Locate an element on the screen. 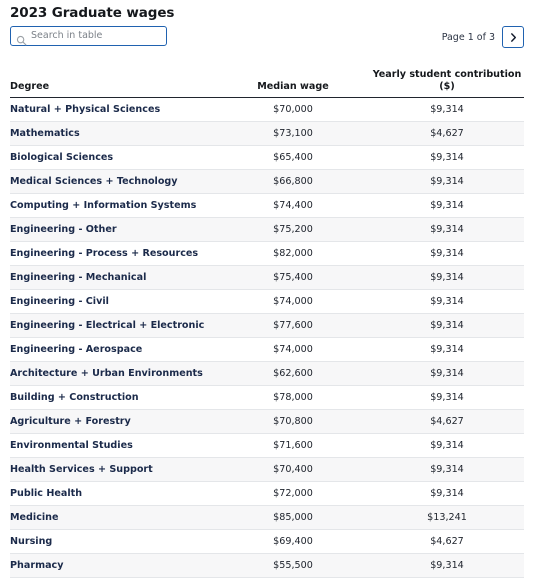 Image resolution: width=534 pixels, height=583 pixels. cell-median-wage: $85,000 is located at coordinates (293, 517).